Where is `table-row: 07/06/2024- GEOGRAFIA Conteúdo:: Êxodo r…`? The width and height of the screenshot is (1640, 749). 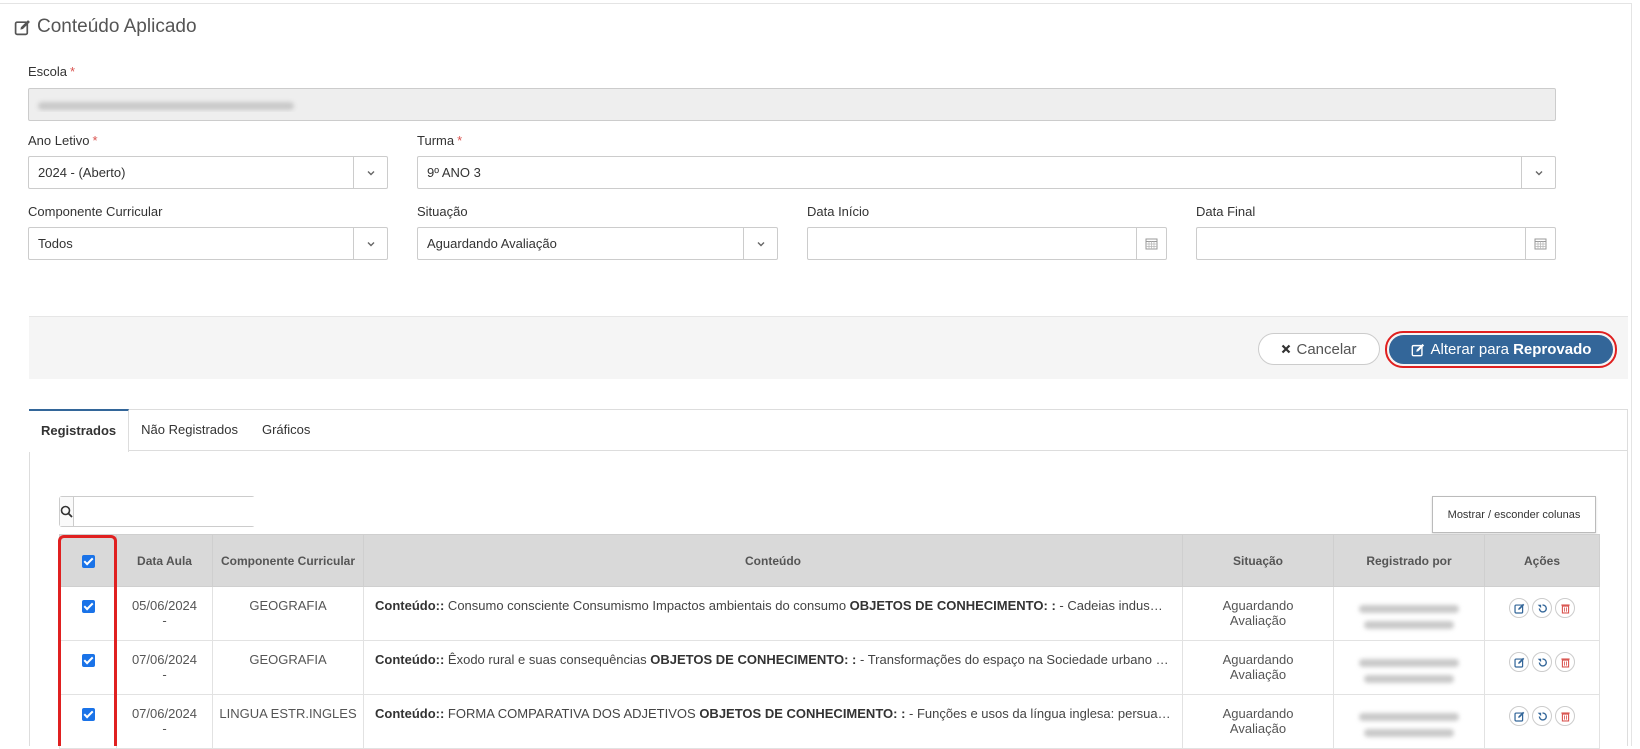
table-row: 07/06/2024- GEOGRAFIA Conteúdo:: Êxodo r… is located at coordinates (829, 667).